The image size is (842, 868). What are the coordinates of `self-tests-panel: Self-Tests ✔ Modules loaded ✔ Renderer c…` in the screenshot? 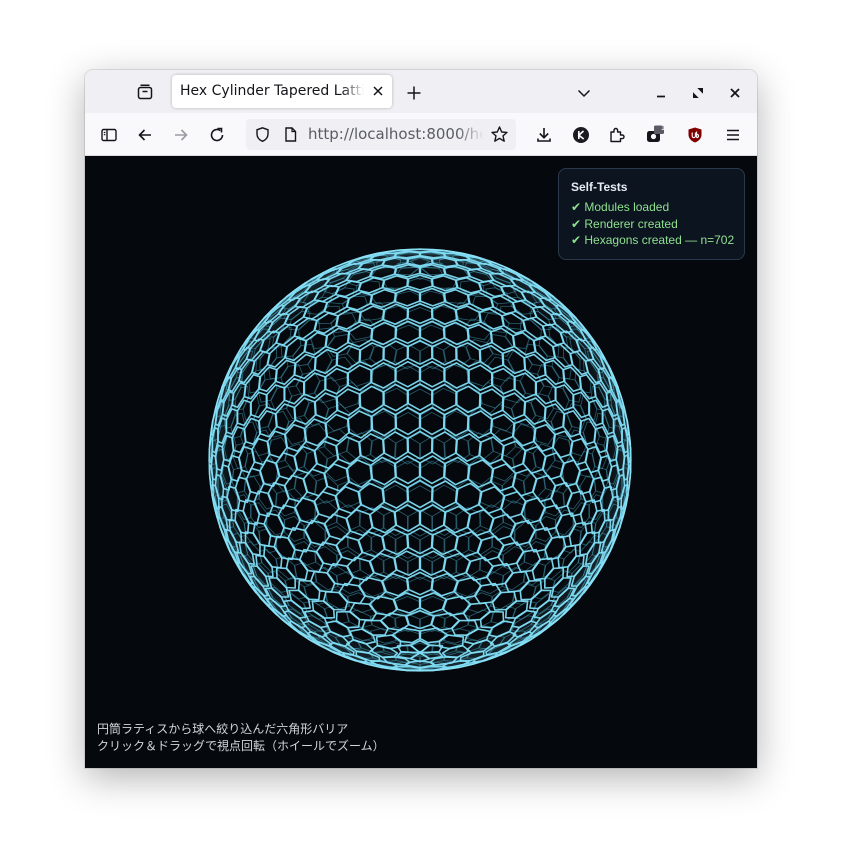 It's located at (651, 214).